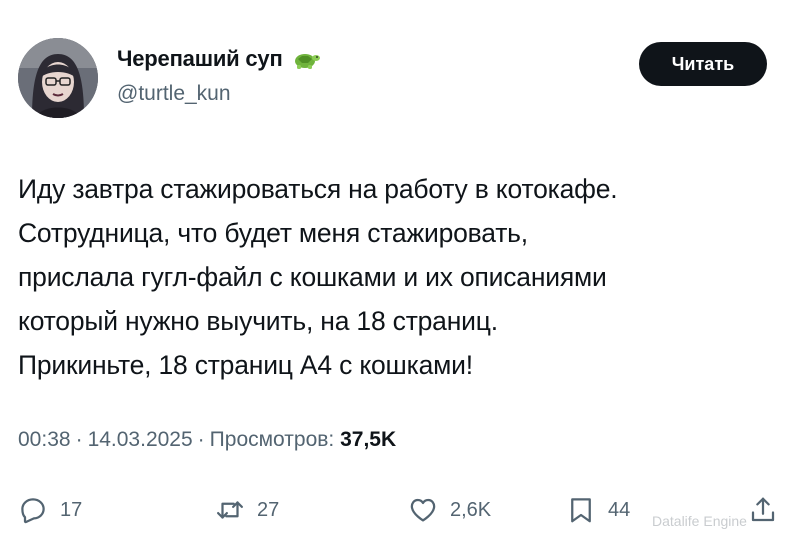 This screenshot has width=800, height=557. What do you see at coordinates (619, 509) in the screenshot?
I see `bookmark-count: 44` at bounding box center [619, 509].